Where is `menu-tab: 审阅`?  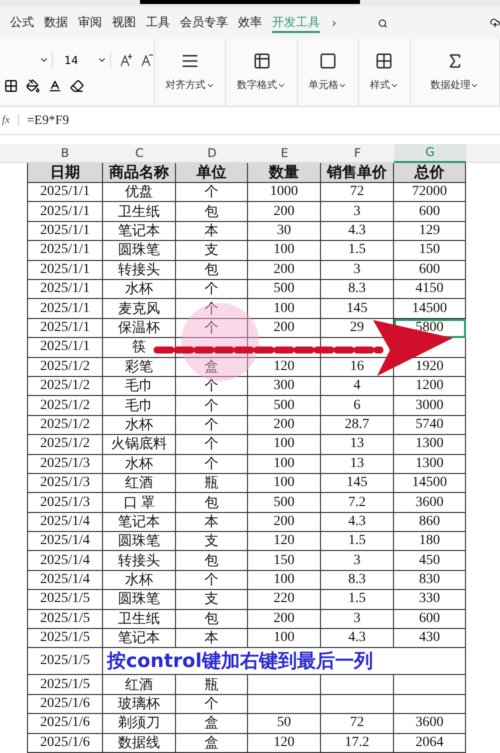
menu-tab: 审阅 is located at coordinates (90, 23).